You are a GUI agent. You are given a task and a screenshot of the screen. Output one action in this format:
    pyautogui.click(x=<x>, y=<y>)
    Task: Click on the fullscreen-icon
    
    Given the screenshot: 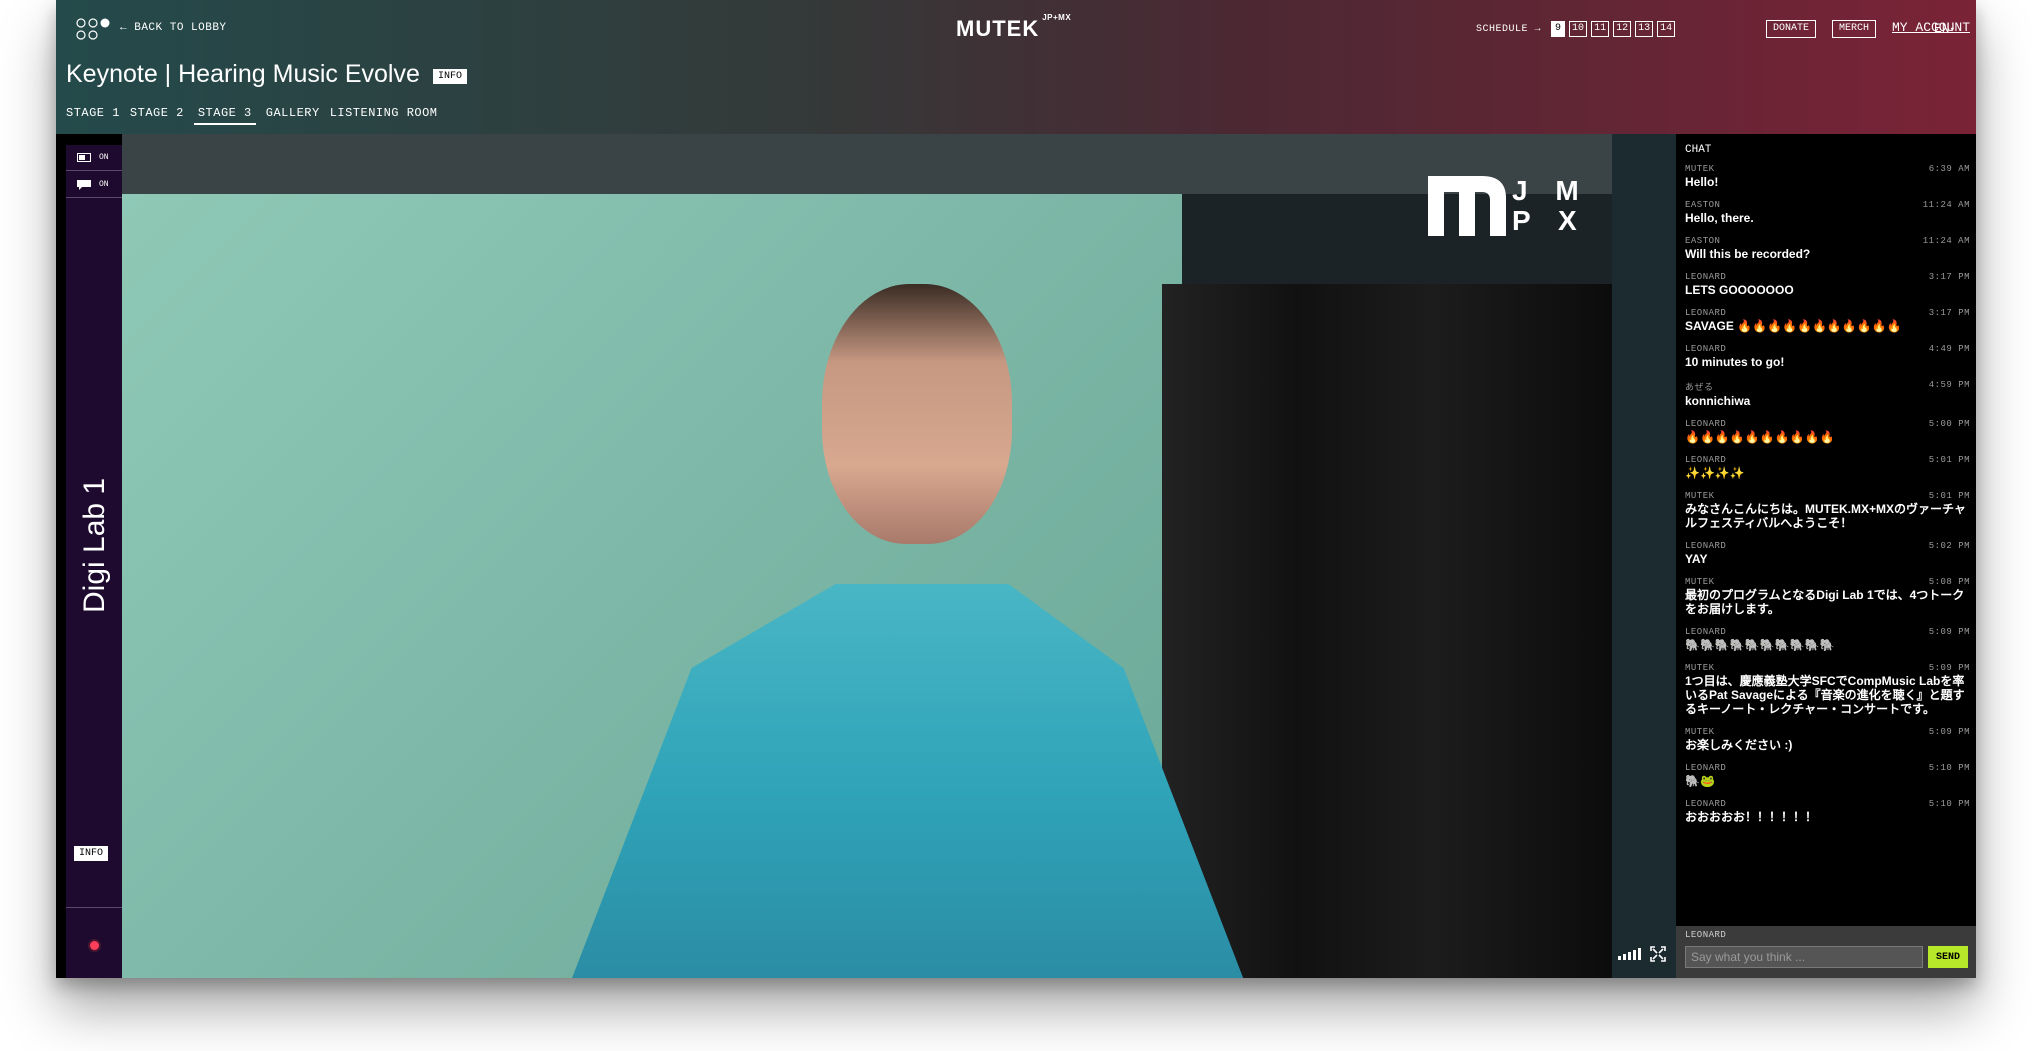 What is the action you would take?
    pyautogui.click(x=1658, y=956)
    